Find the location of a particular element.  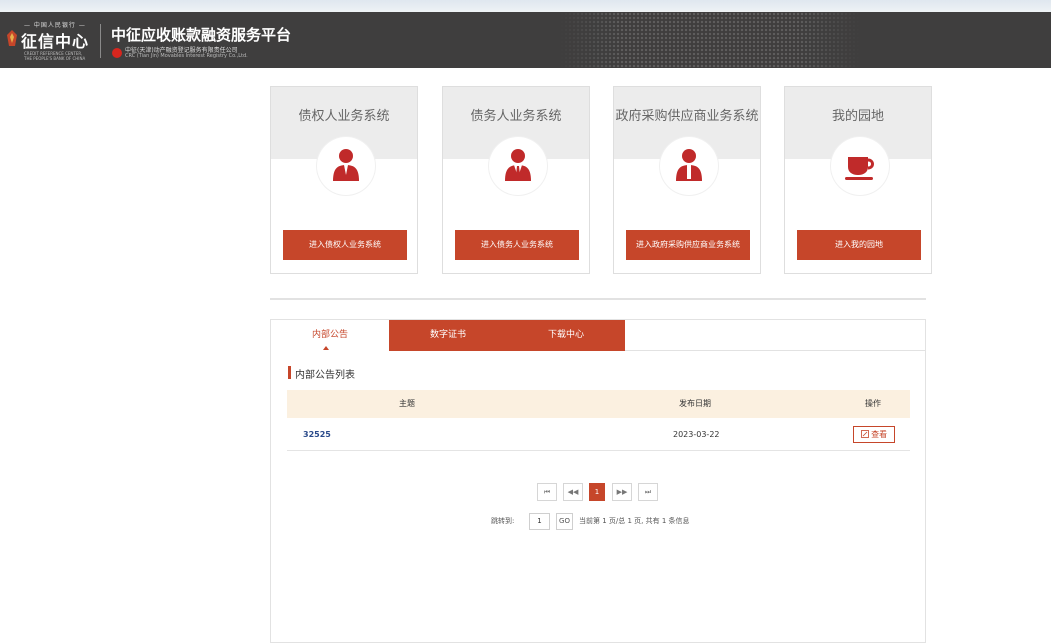

table-header: 主题 发布日期 操作 is located at coordinates (598, 404).